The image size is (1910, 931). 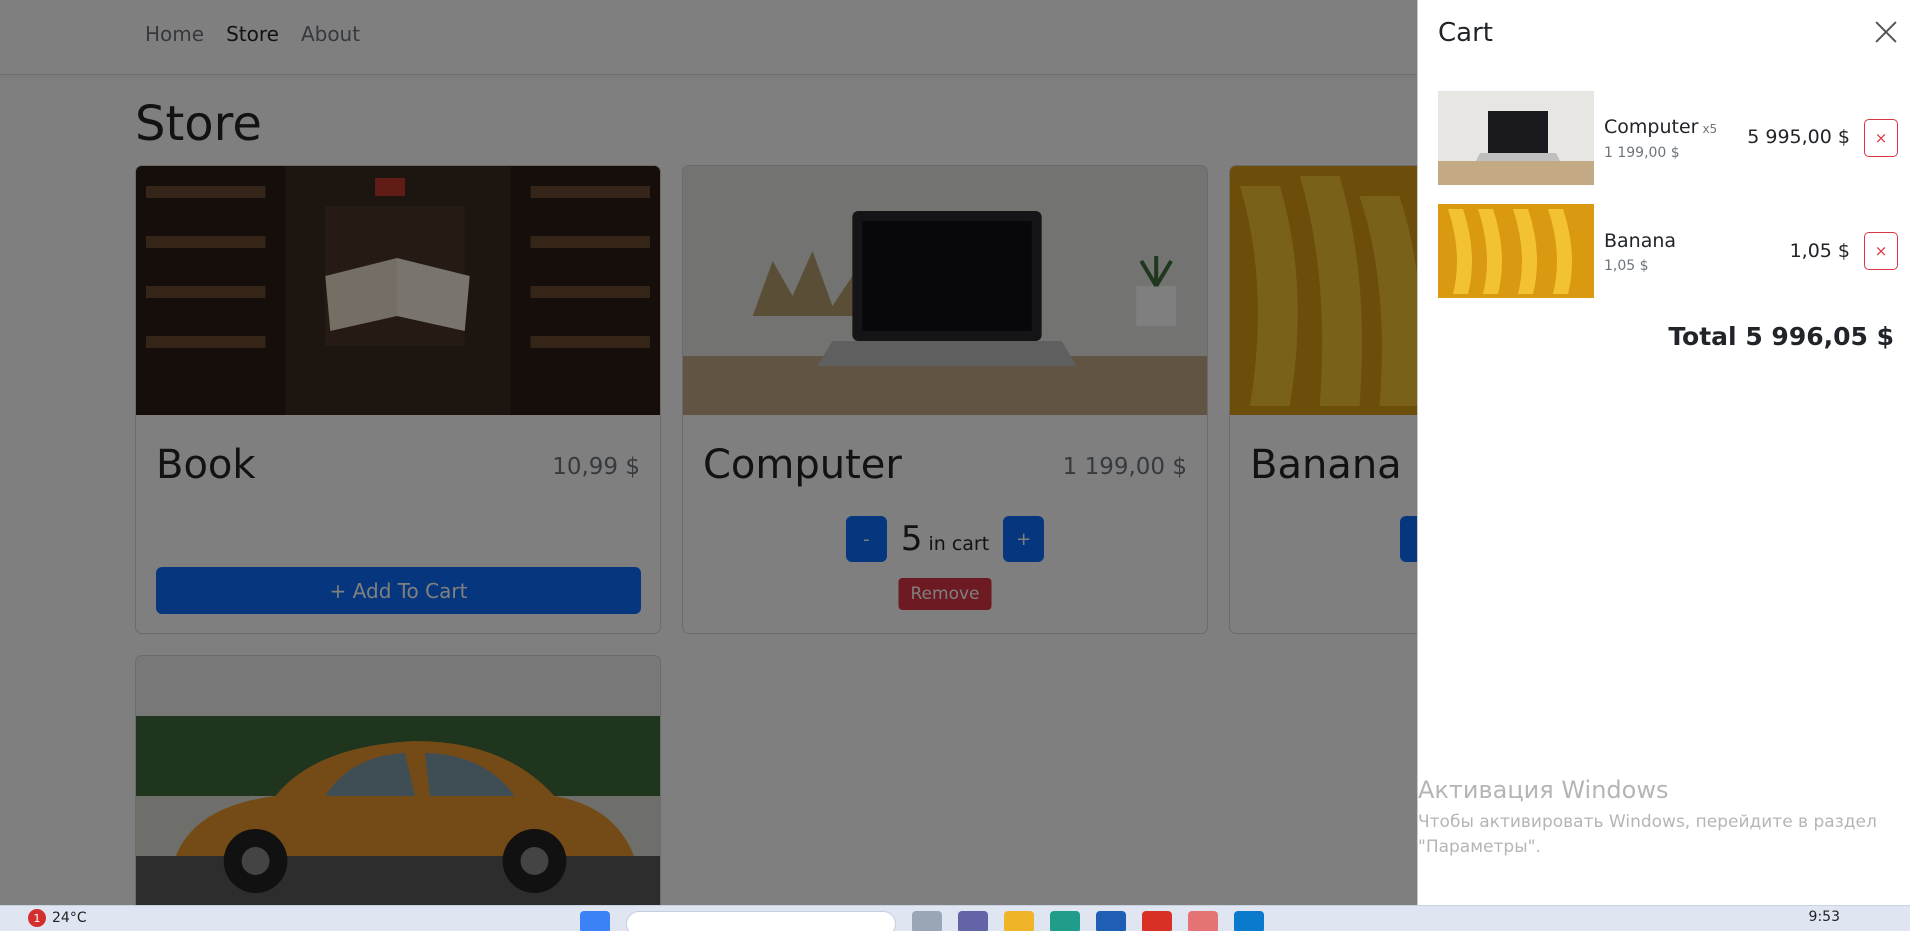 I want to click on vscode-icon, so click(x=1249, y=921).